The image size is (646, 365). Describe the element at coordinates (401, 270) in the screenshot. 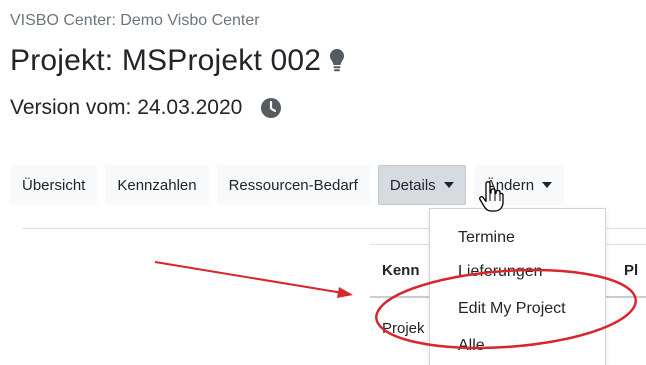

I see `table-header-kennzahl: Kenn` at that location.